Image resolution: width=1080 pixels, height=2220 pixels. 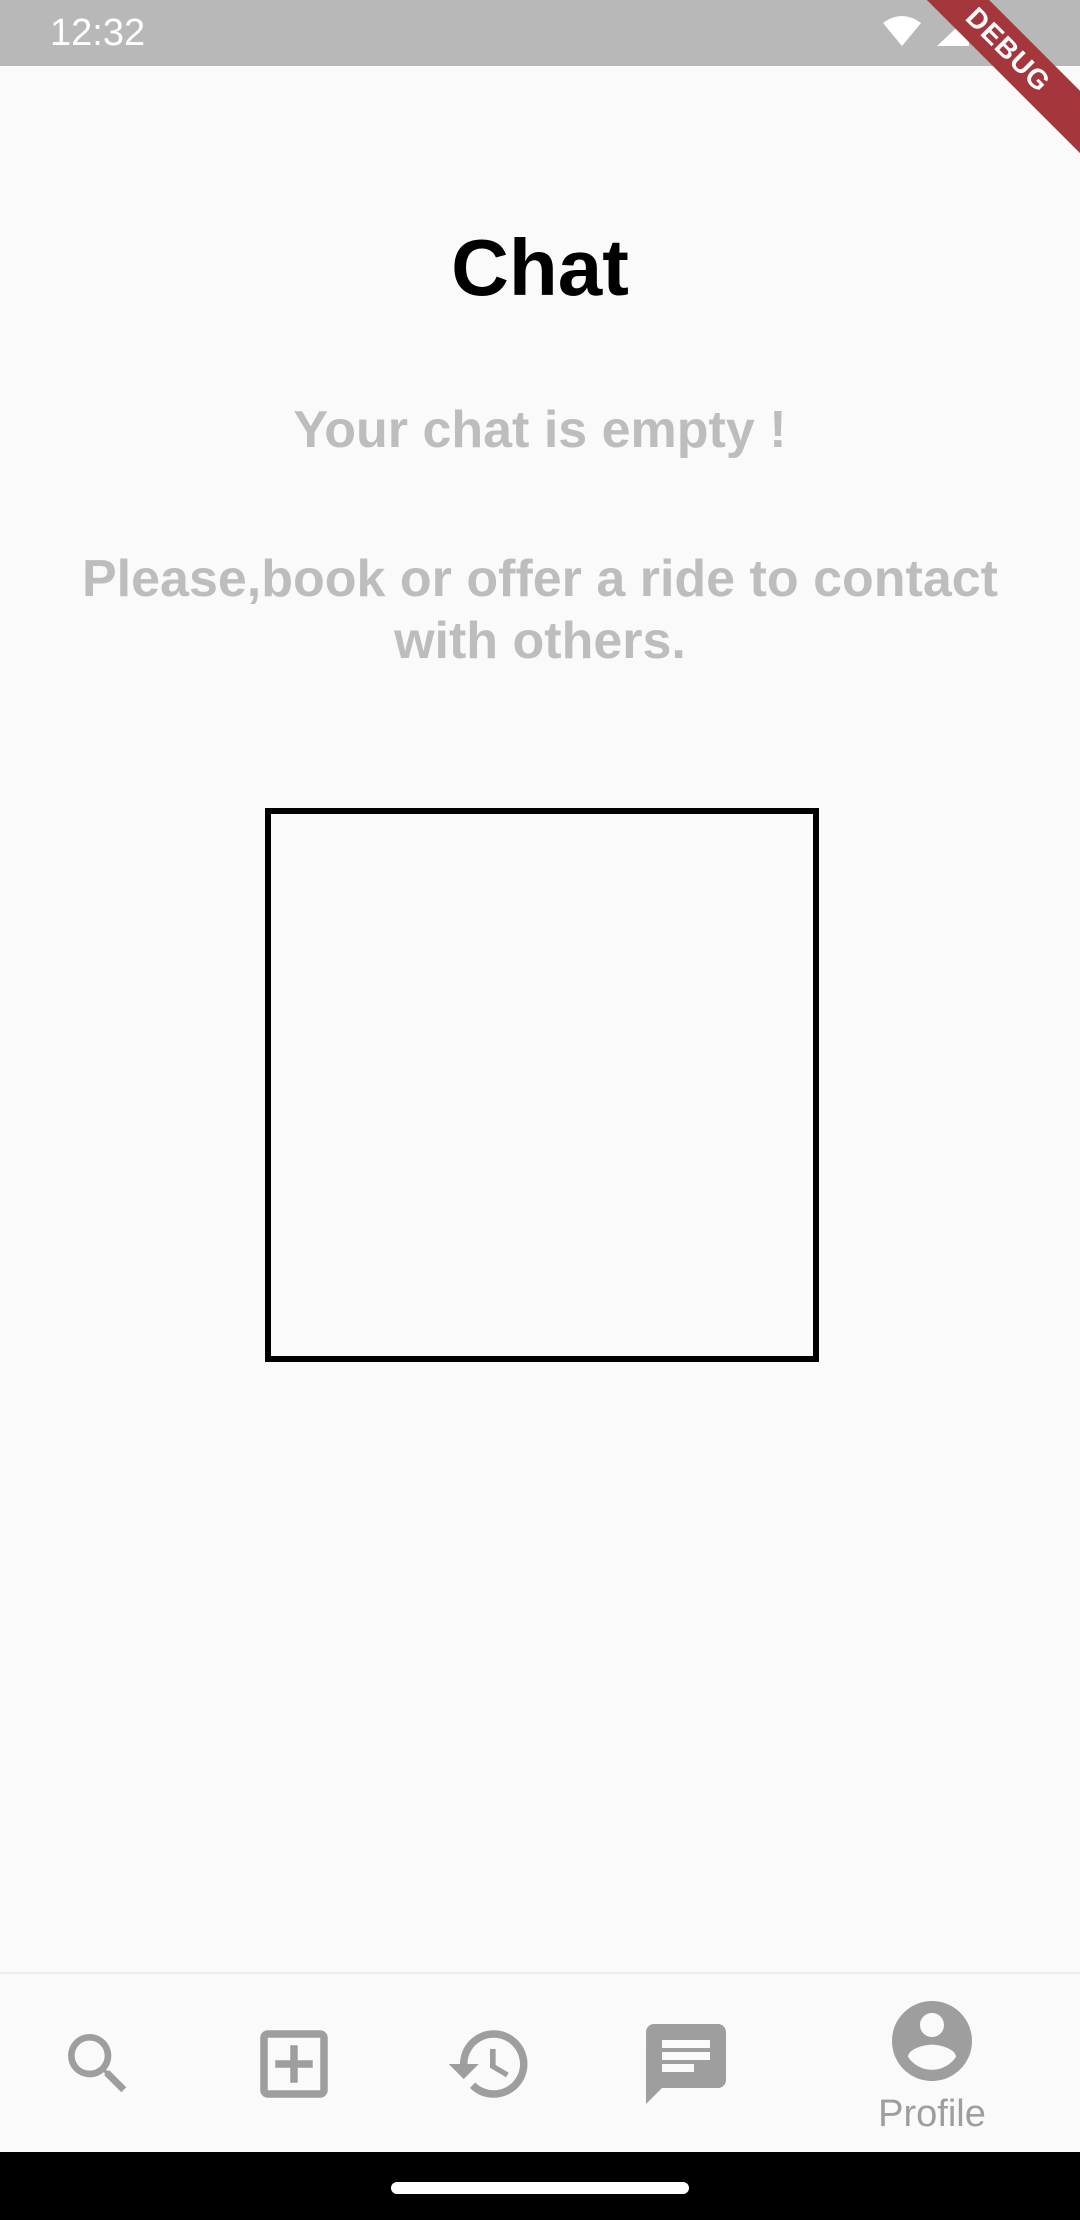 What do you see at coordinates (542, 1085) in the screenshot?
I see `empty-state-image-placeholder` at bounding box center [542, 1085].